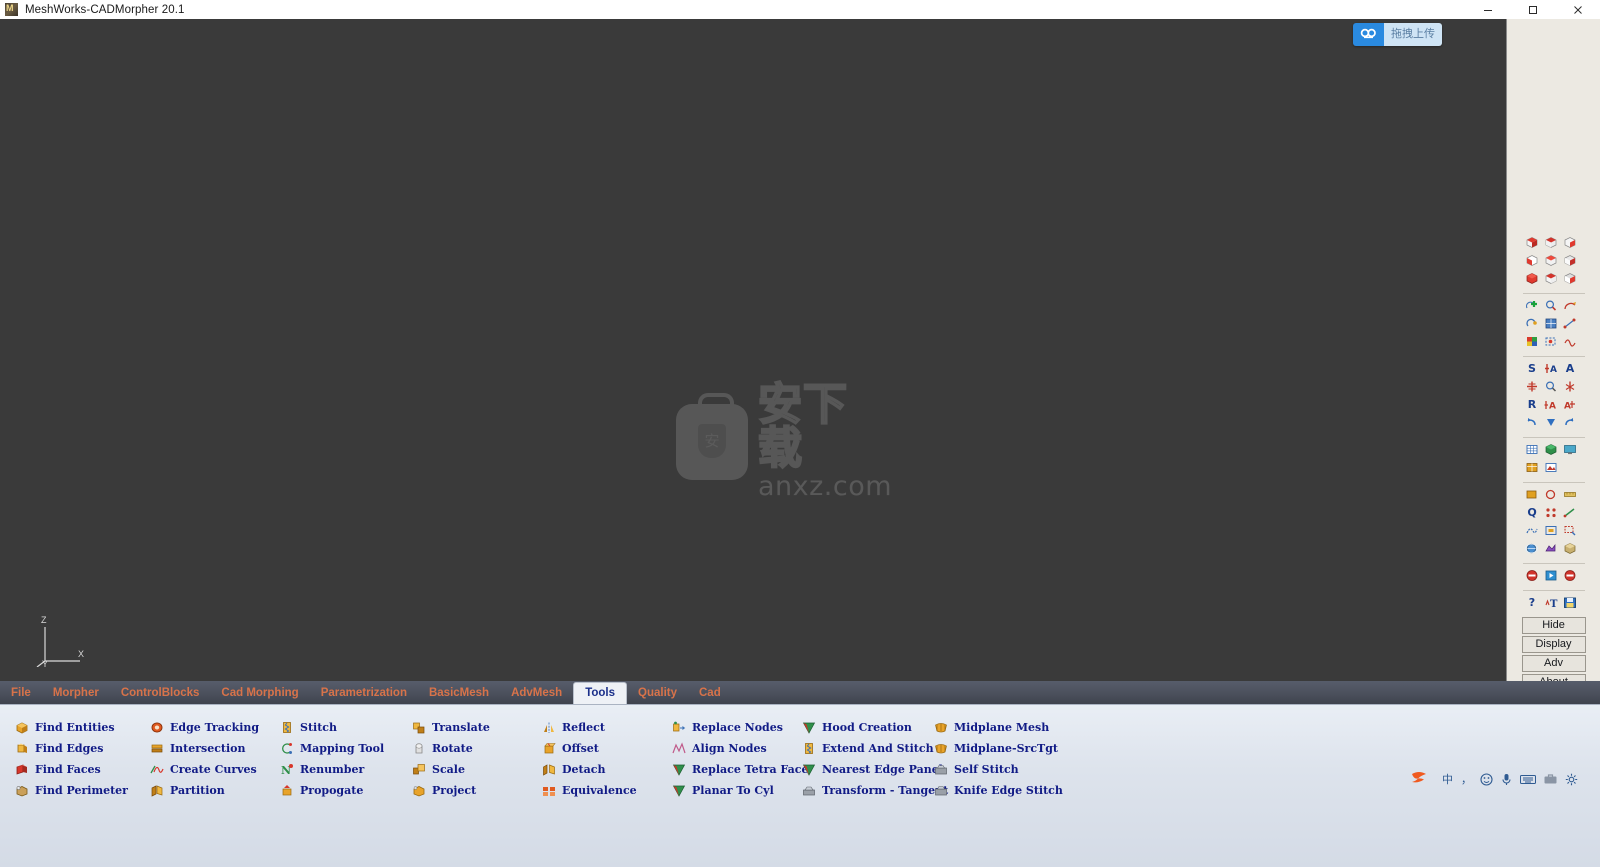 This screenshot has width=1600, height=867. I want to click on stop-red-2-icon, so click(1570, 575).